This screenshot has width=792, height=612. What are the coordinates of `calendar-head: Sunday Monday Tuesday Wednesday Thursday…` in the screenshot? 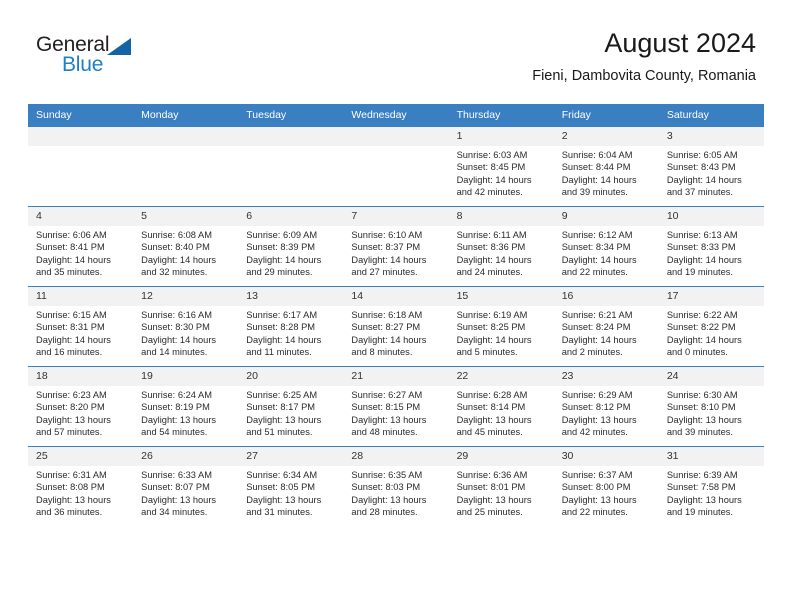 It's located at (396, 115).